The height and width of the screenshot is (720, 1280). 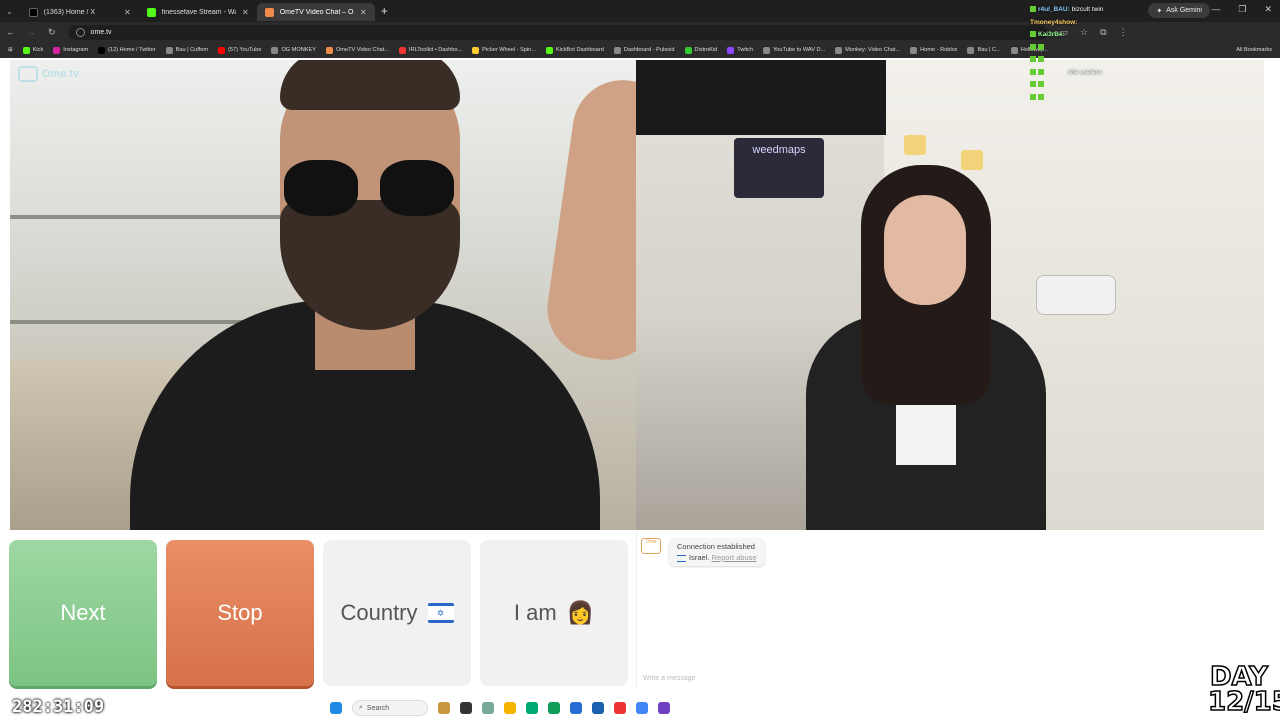 What do you see at coordinates (239, 50) in the screenshot?
I see `bookmark-item: (57) YouTube` at bounding box center [239, 50].